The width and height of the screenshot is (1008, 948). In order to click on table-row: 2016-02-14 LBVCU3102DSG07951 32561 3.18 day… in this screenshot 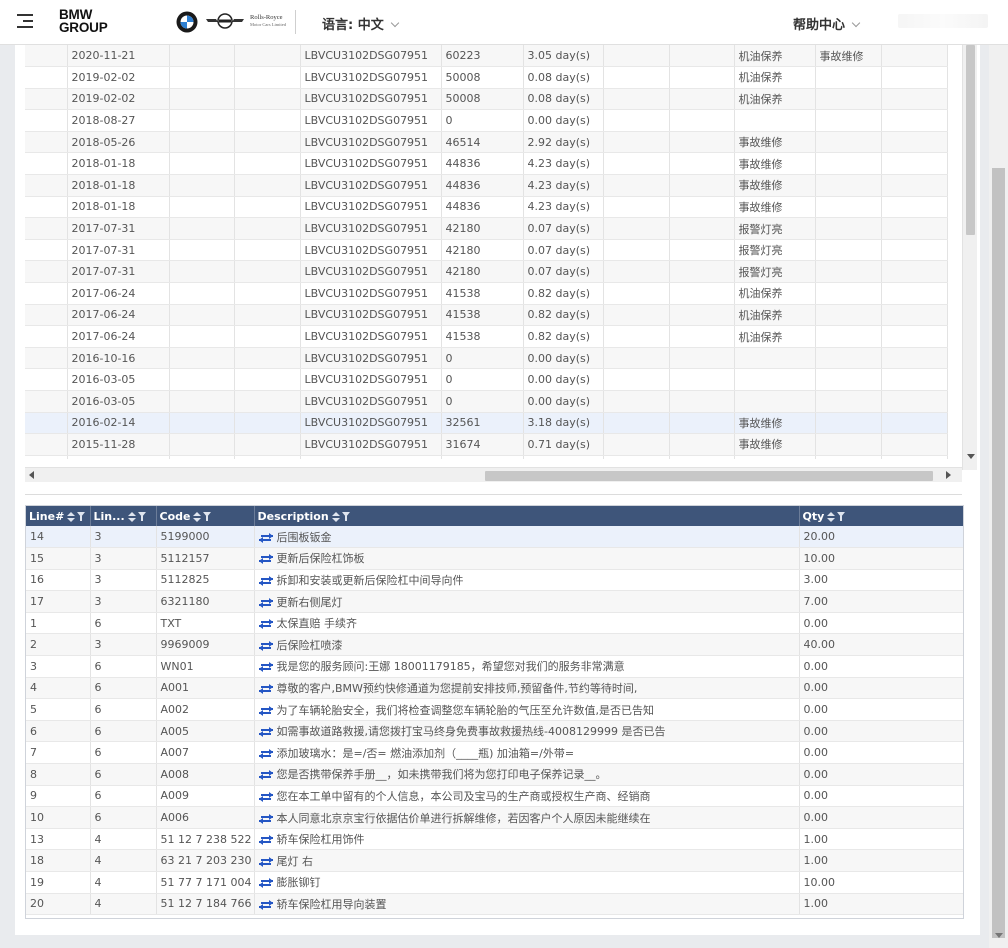, I will do `click(486, 423)`.